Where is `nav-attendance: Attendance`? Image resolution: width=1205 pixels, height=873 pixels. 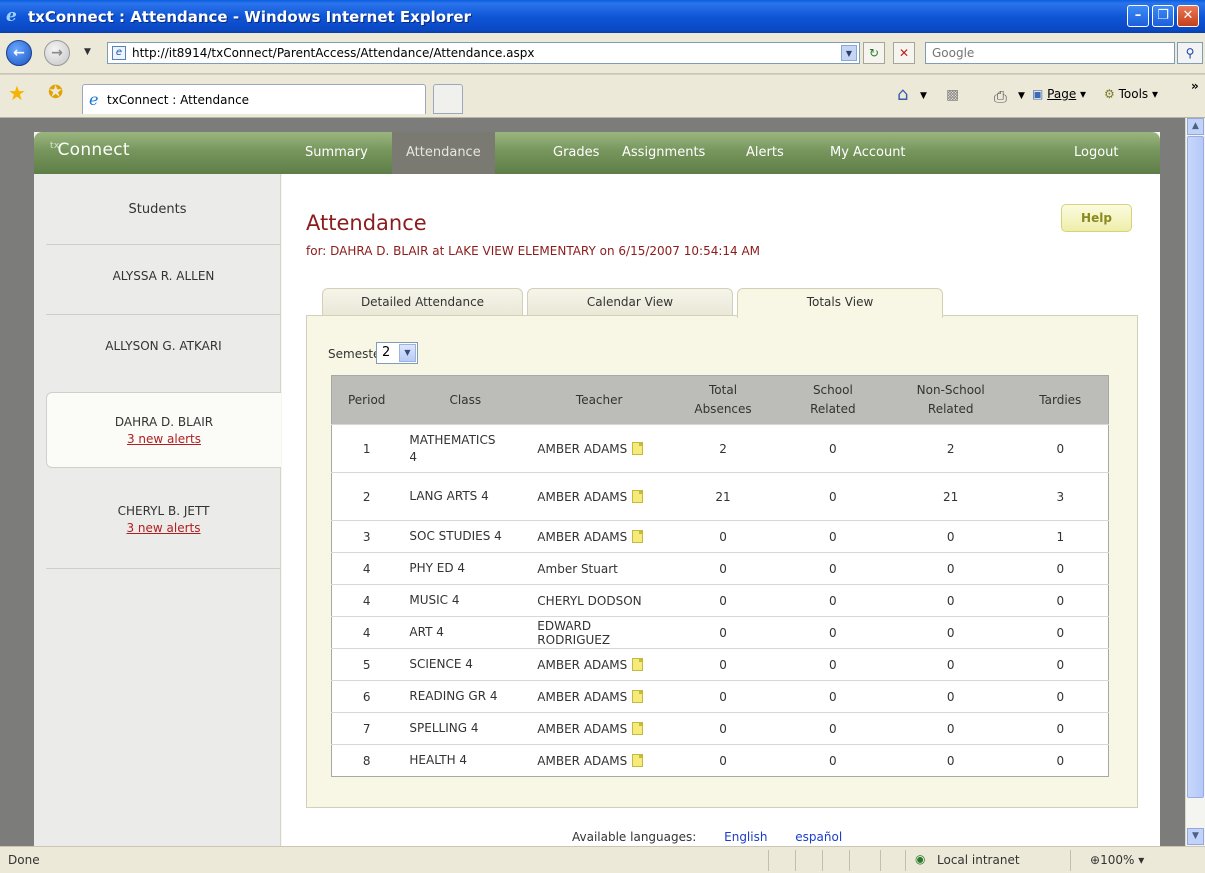
nav-attendance: Attendance is located at coordinates (443, 153).